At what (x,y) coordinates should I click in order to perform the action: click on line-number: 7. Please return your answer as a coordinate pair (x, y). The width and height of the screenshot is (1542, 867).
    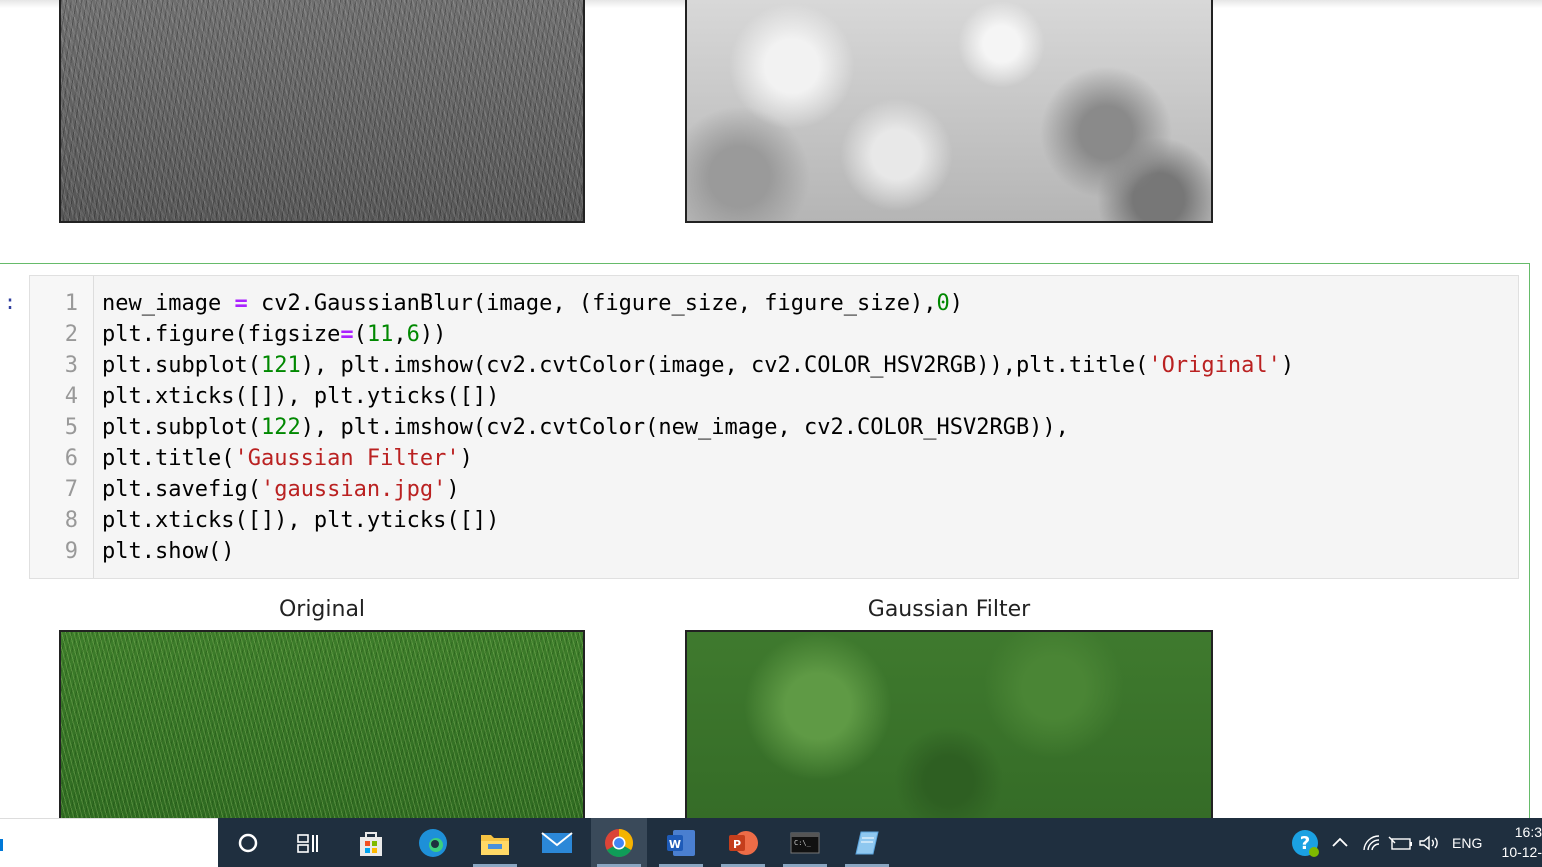
    Looking at the image, I should click on (71, 489).